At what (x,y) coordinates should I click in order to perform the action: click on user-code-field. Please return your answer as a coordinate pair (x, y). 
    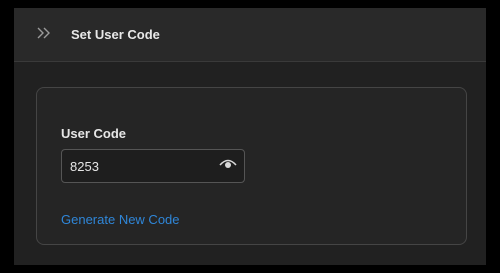
    Looking at the image, I should click on (153, 166).